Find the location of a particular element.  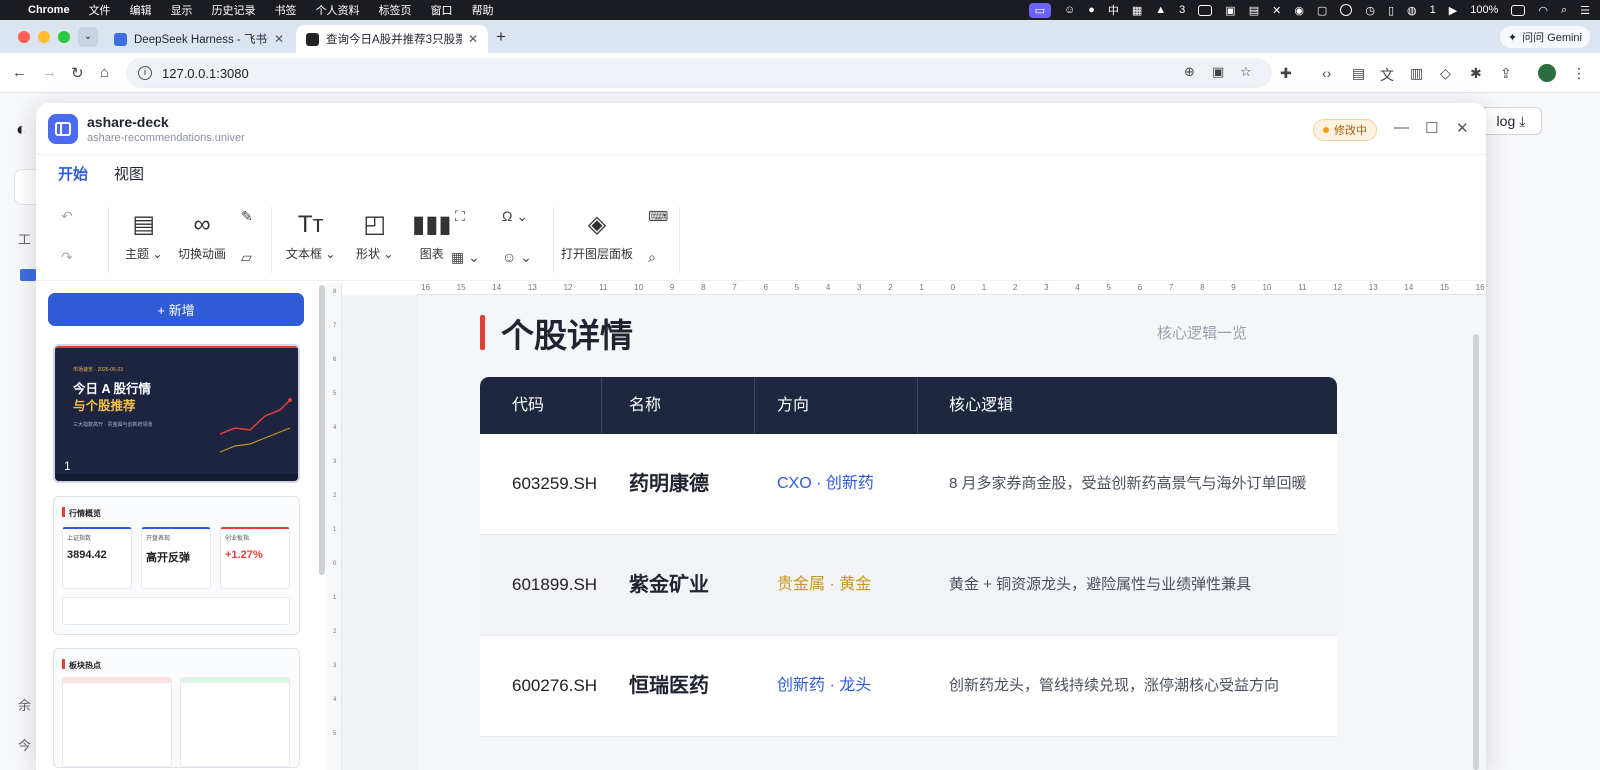

find-icon: ⌕ is located at coordinates (652, 257).